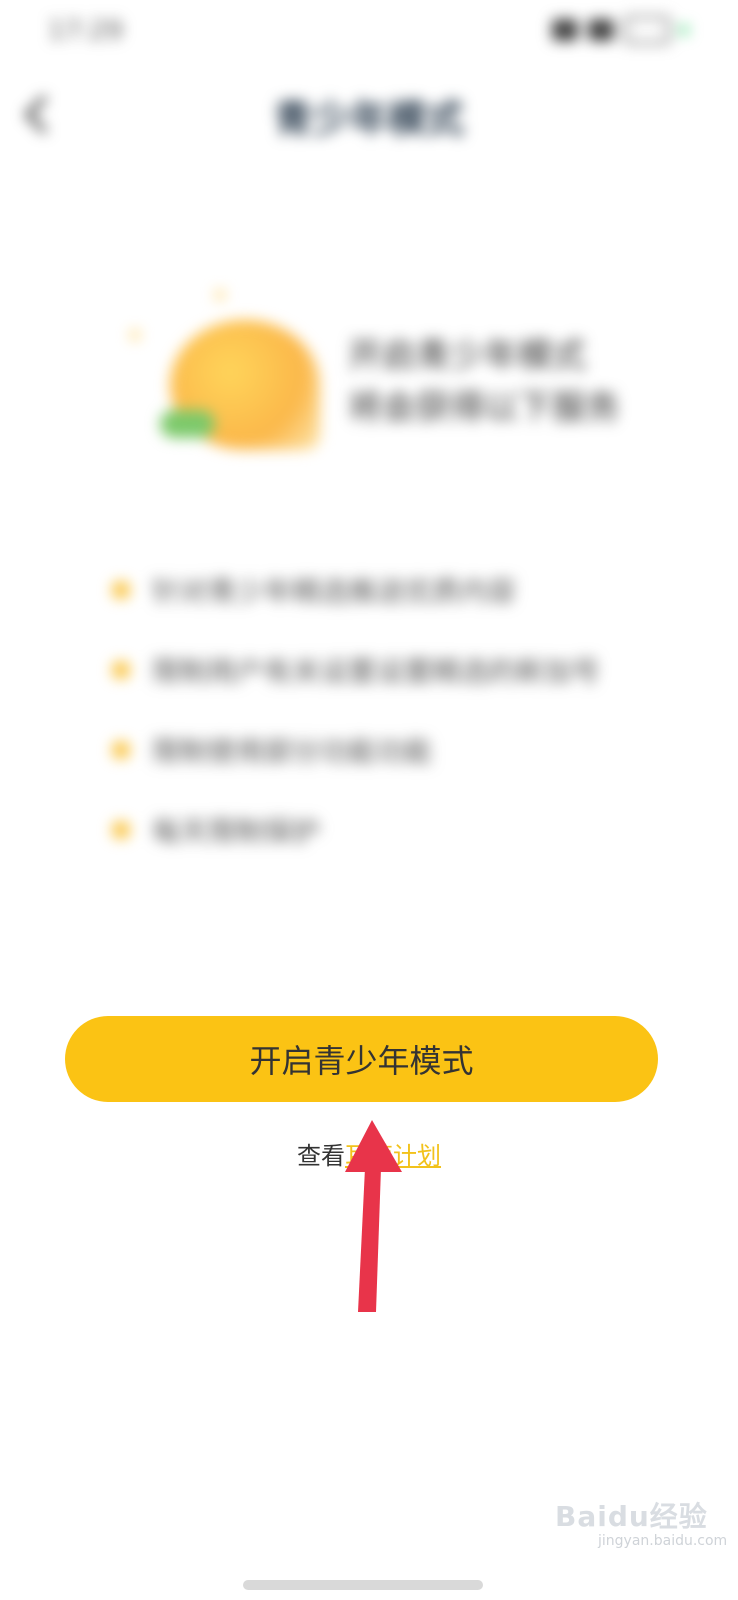 The width and height of the screenshot is (738, 1600). I want to click on list-item: 限制用户有关设置设置精选的新加号, so click(392, 670).